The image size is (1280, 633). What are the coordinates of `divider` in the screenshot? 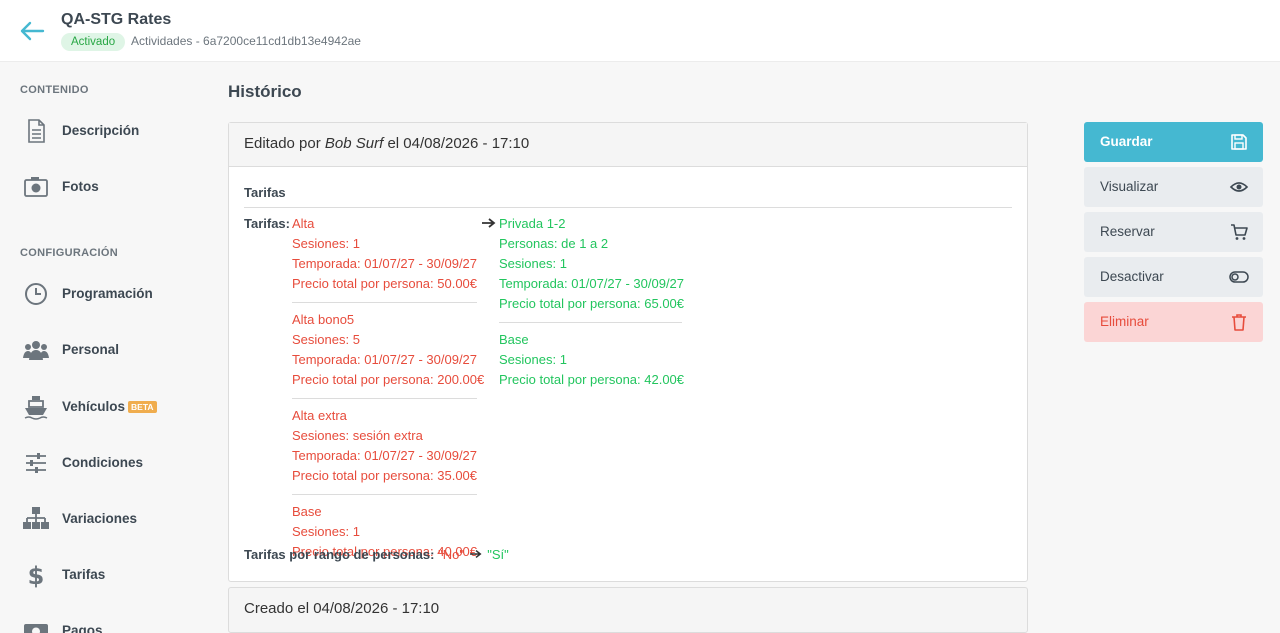 It's located at (628, 207).